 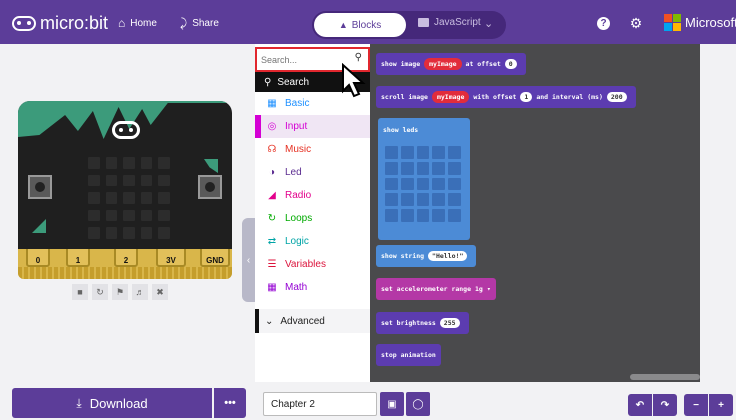 What do you see at coordinates (126, 130) in the screenshot?
I see `face-logo-icon` at bounding box center [126, 130].